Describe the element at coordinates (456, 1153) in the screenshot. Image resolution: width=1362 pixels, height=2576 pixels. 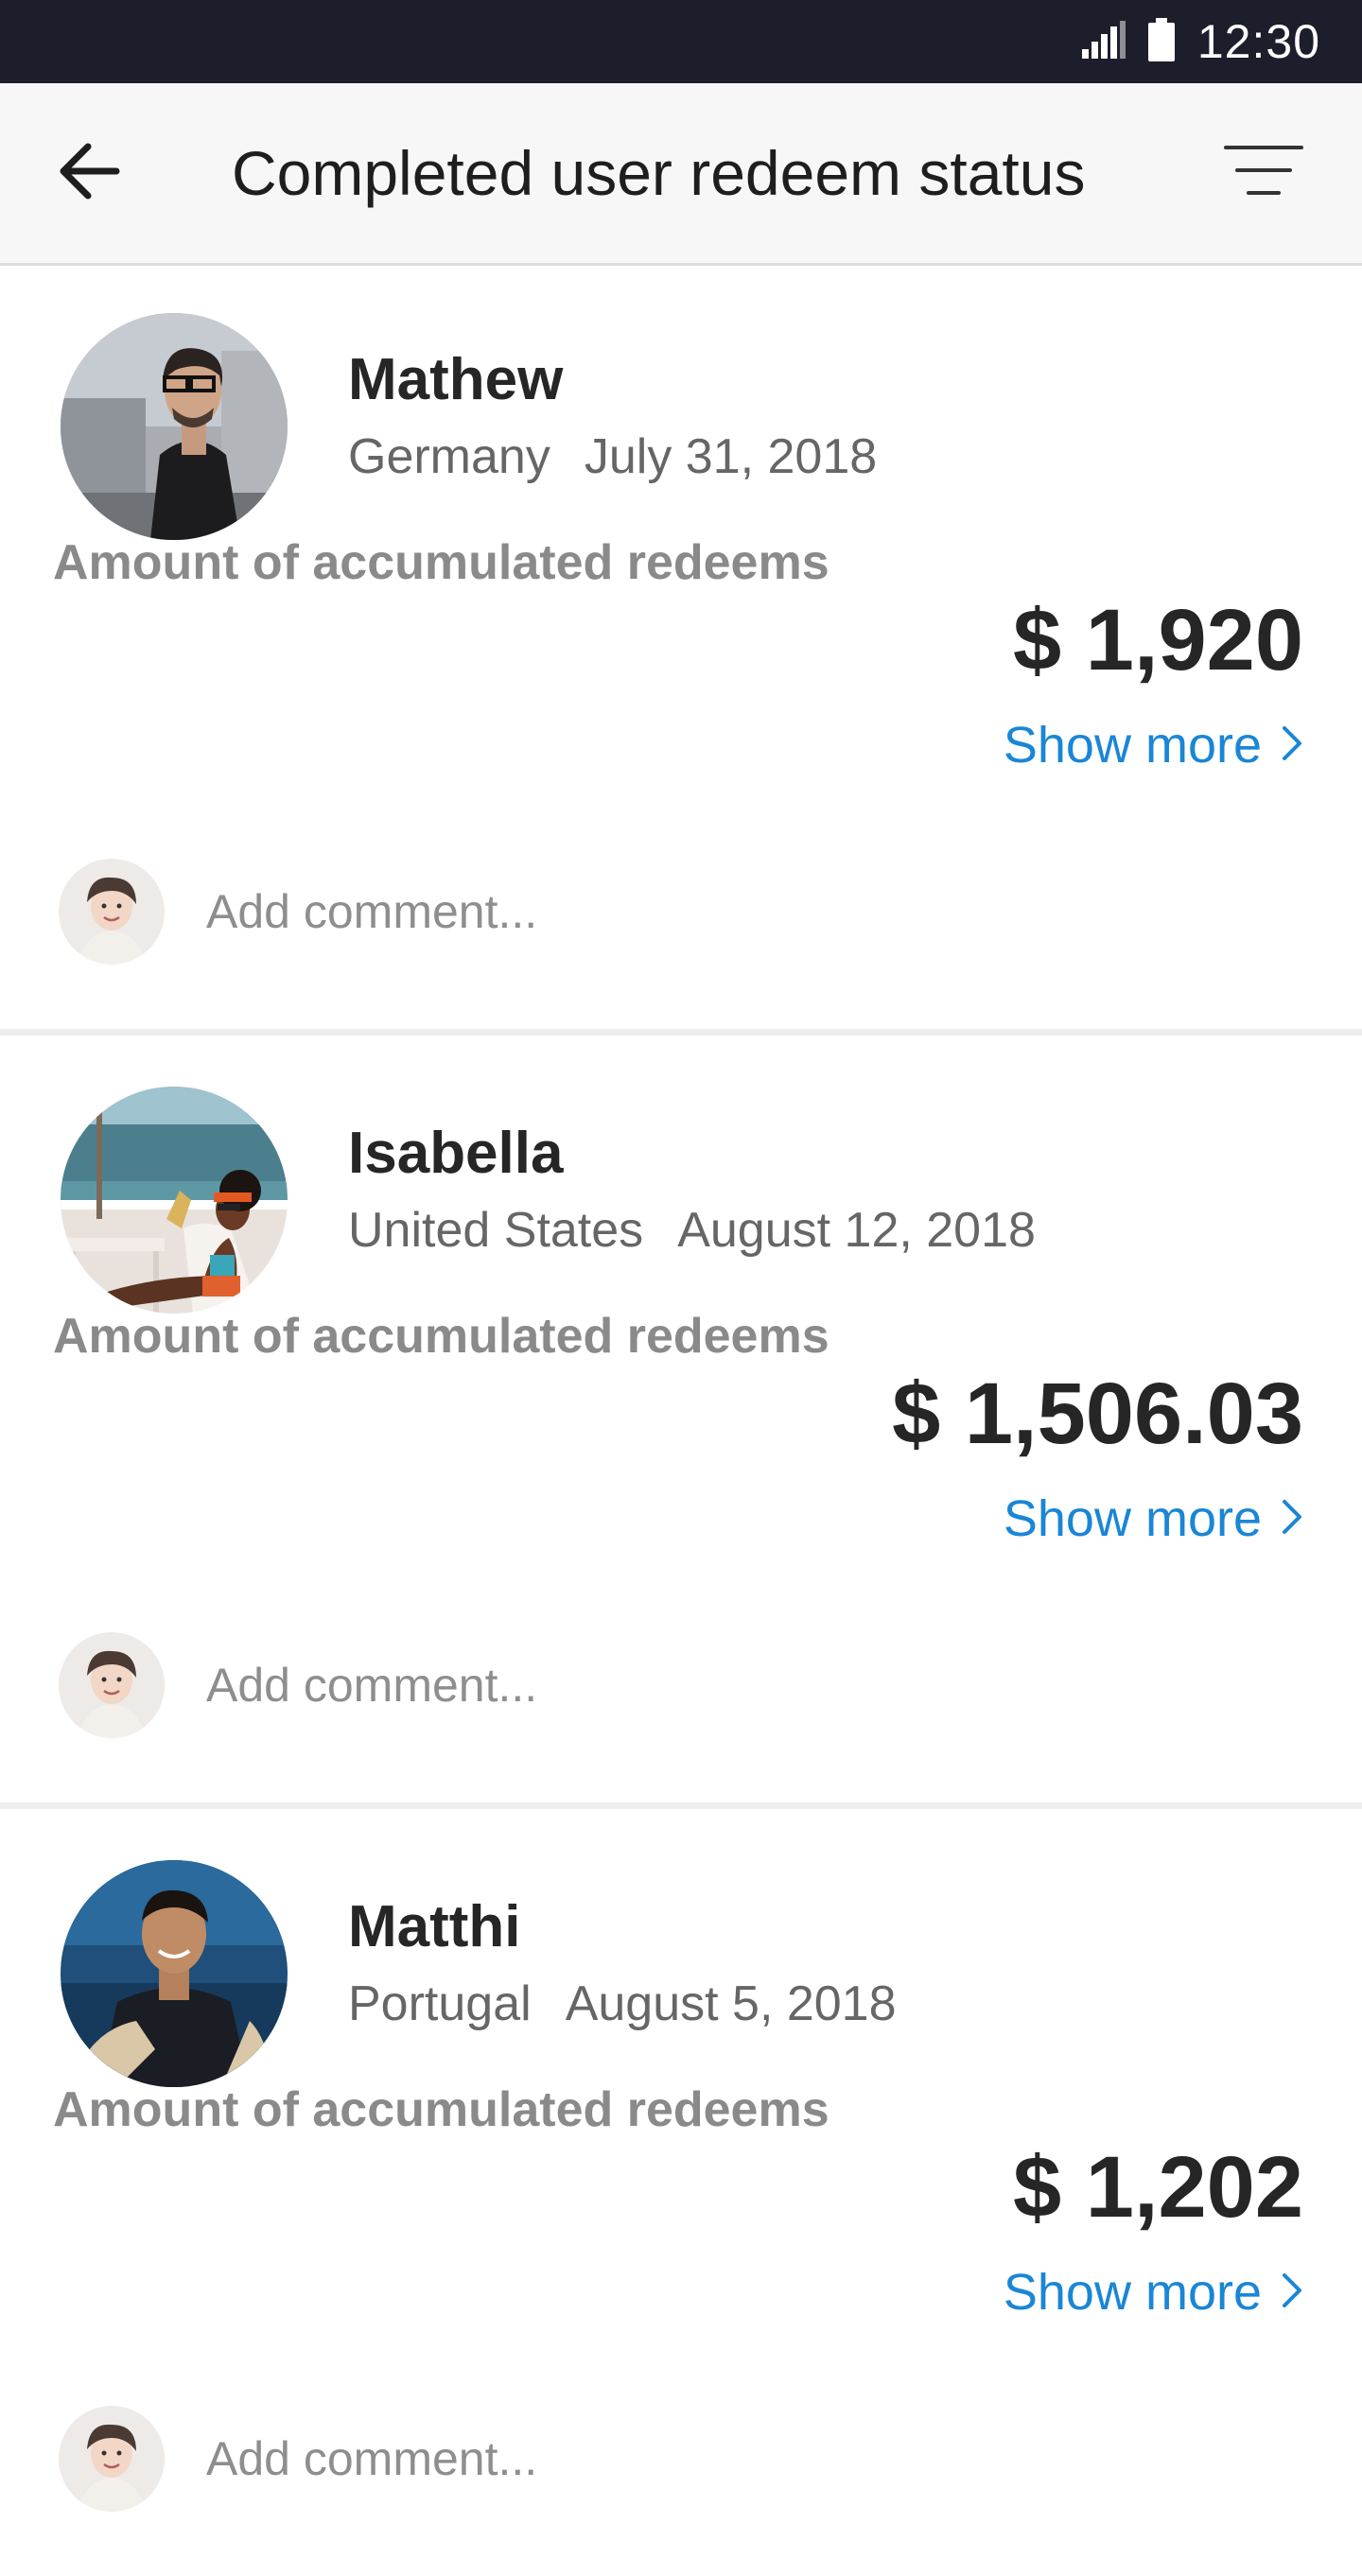
I see `user-name: Isabella` at that location.